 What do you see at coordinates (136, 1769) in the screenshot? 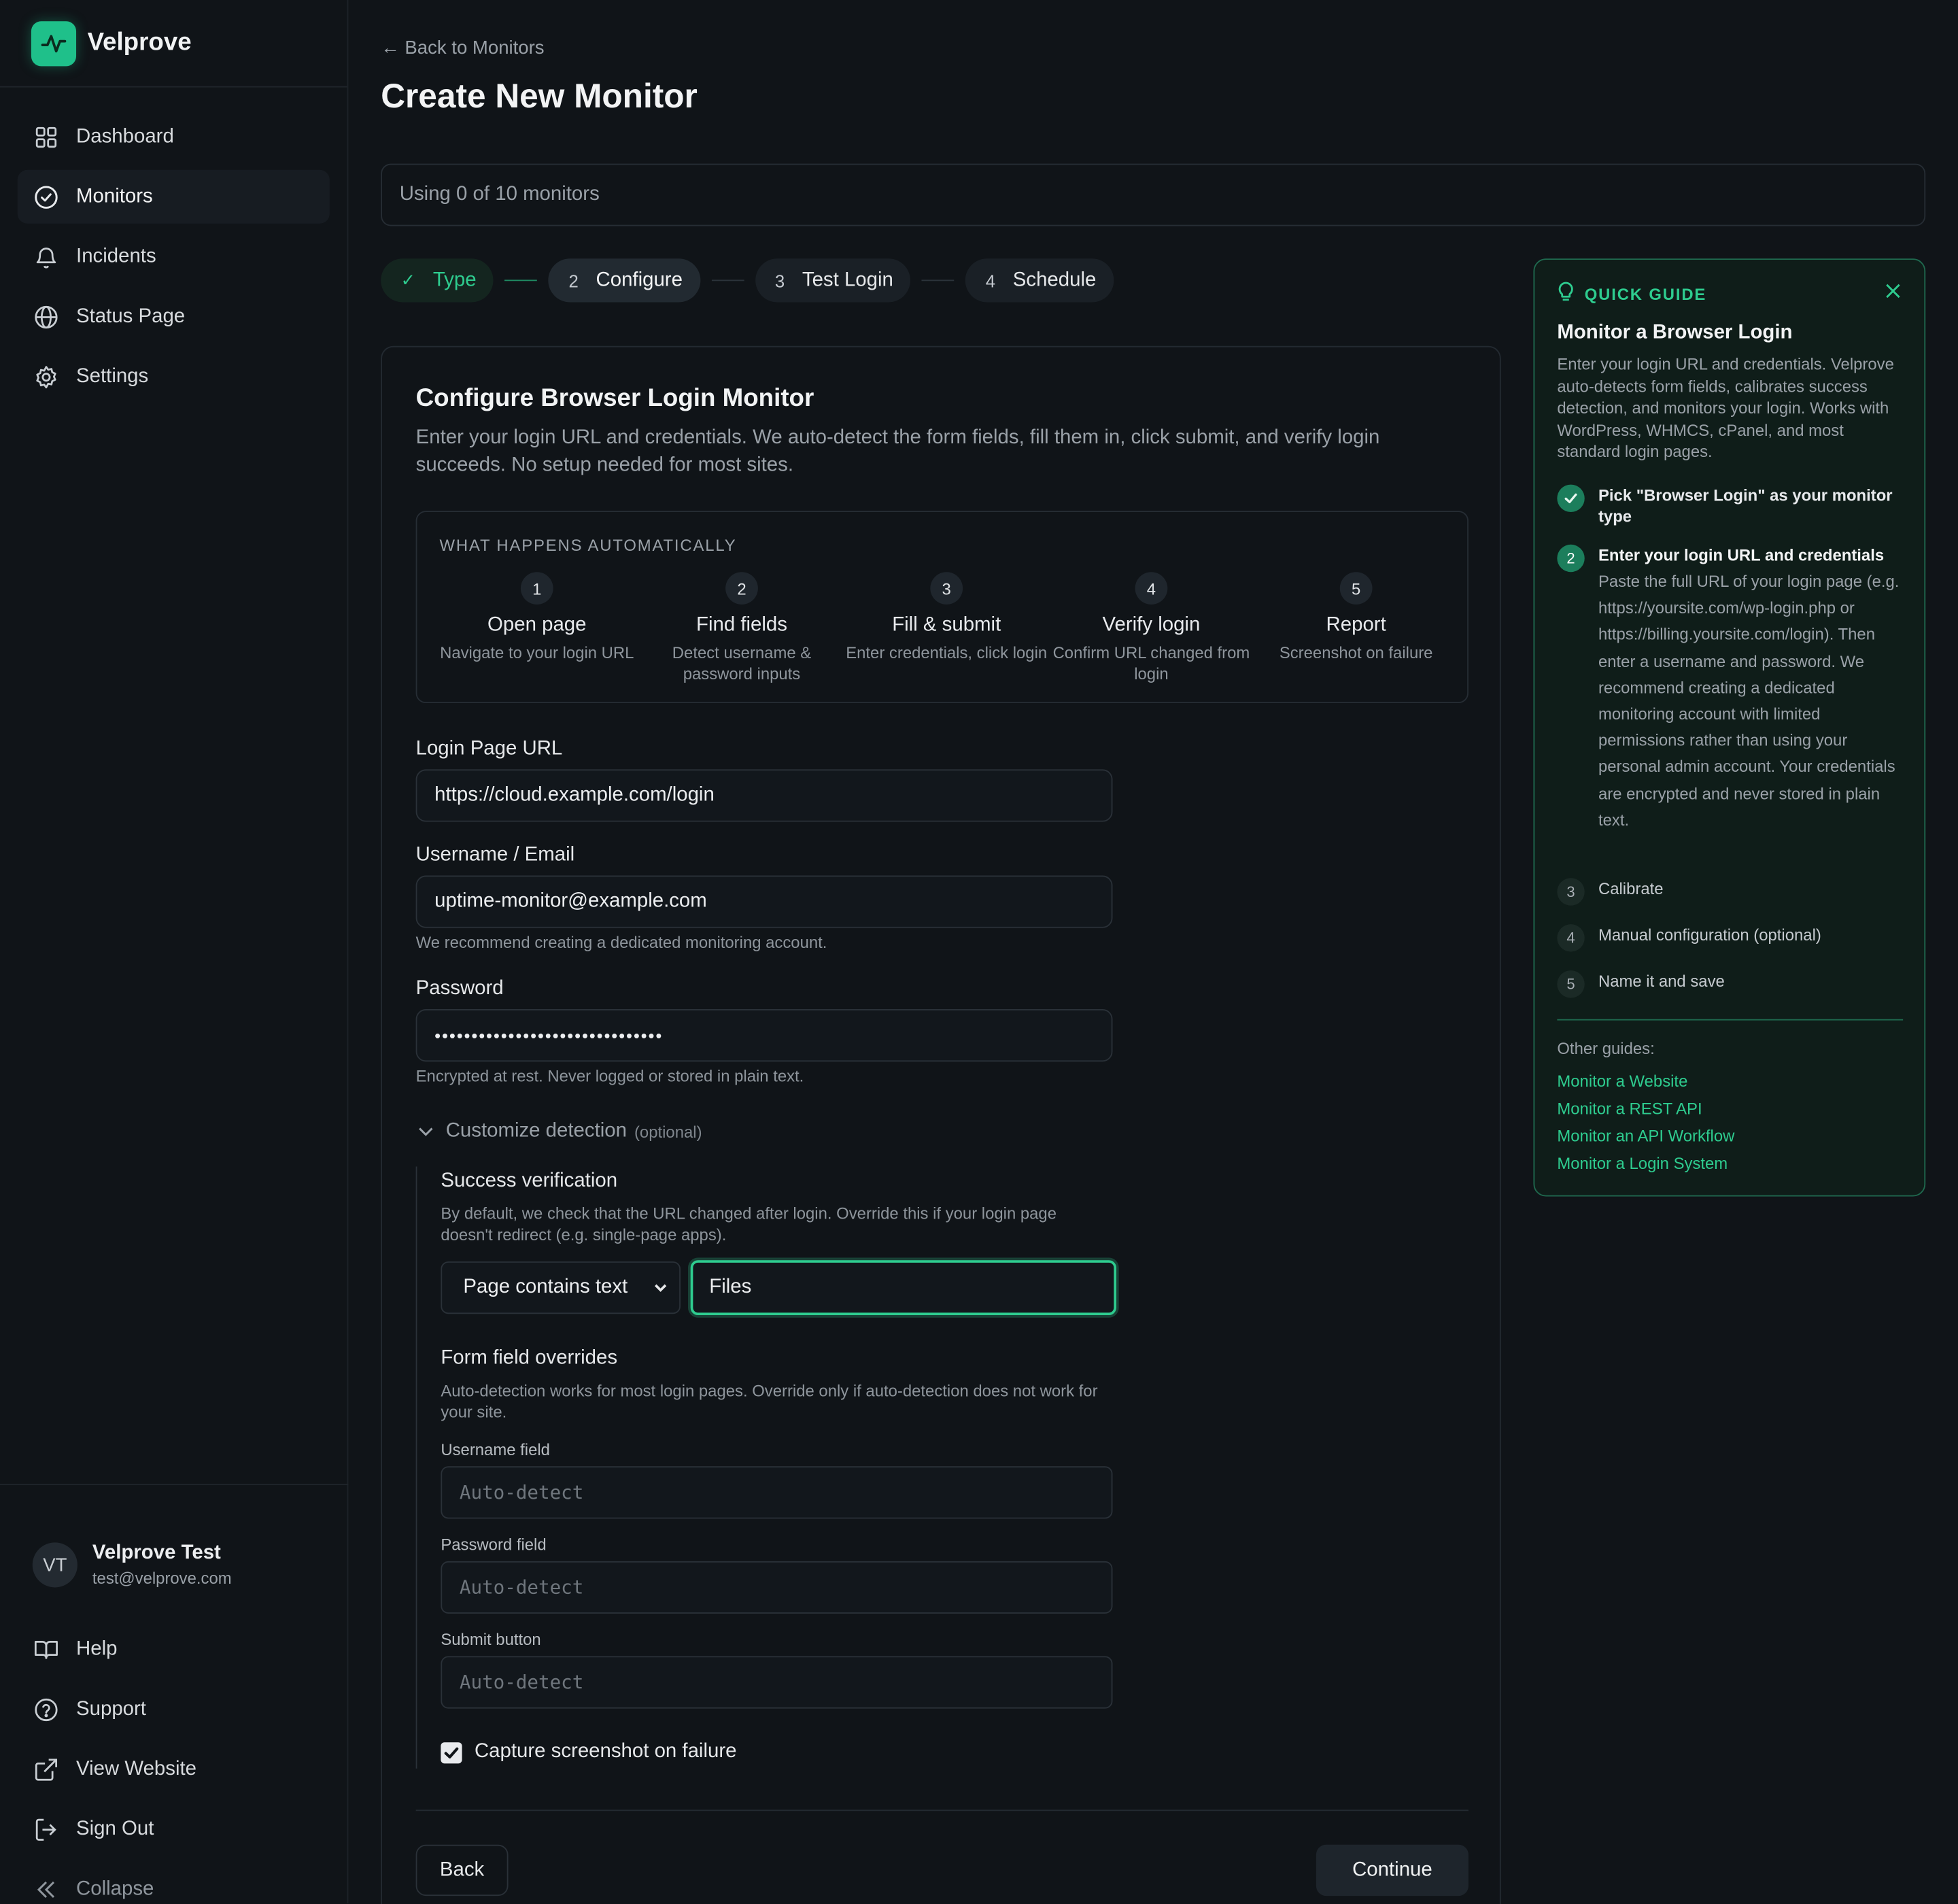
I see `side-link-label: View Website` at bounding box center [136, 1769].